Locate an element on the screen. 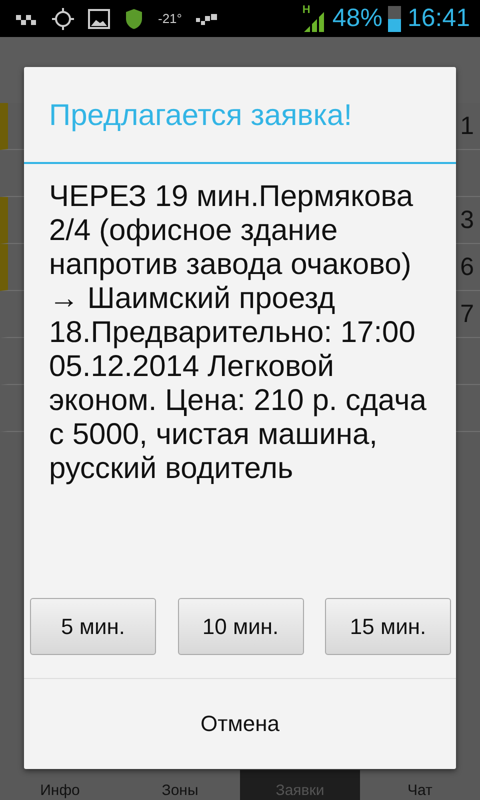  crosshair-icon is located at coordinates (63, 19).